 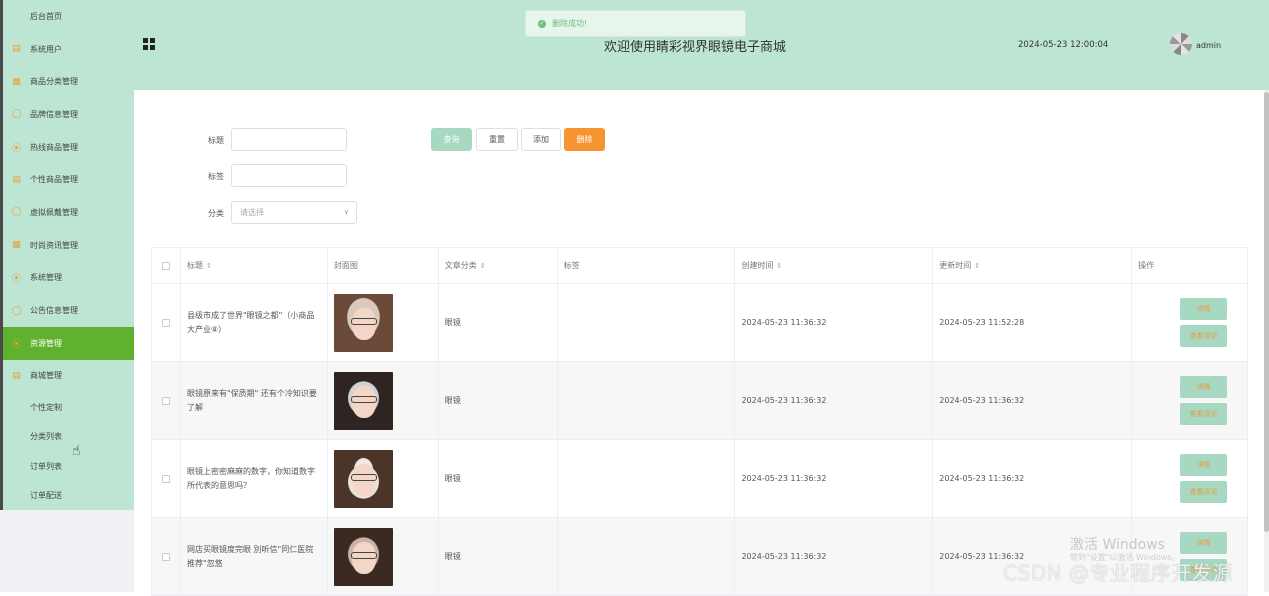 I want to click on sidebar-item-category-mgmt: ▩ 商品分类管理, so click(x=68, y=81).